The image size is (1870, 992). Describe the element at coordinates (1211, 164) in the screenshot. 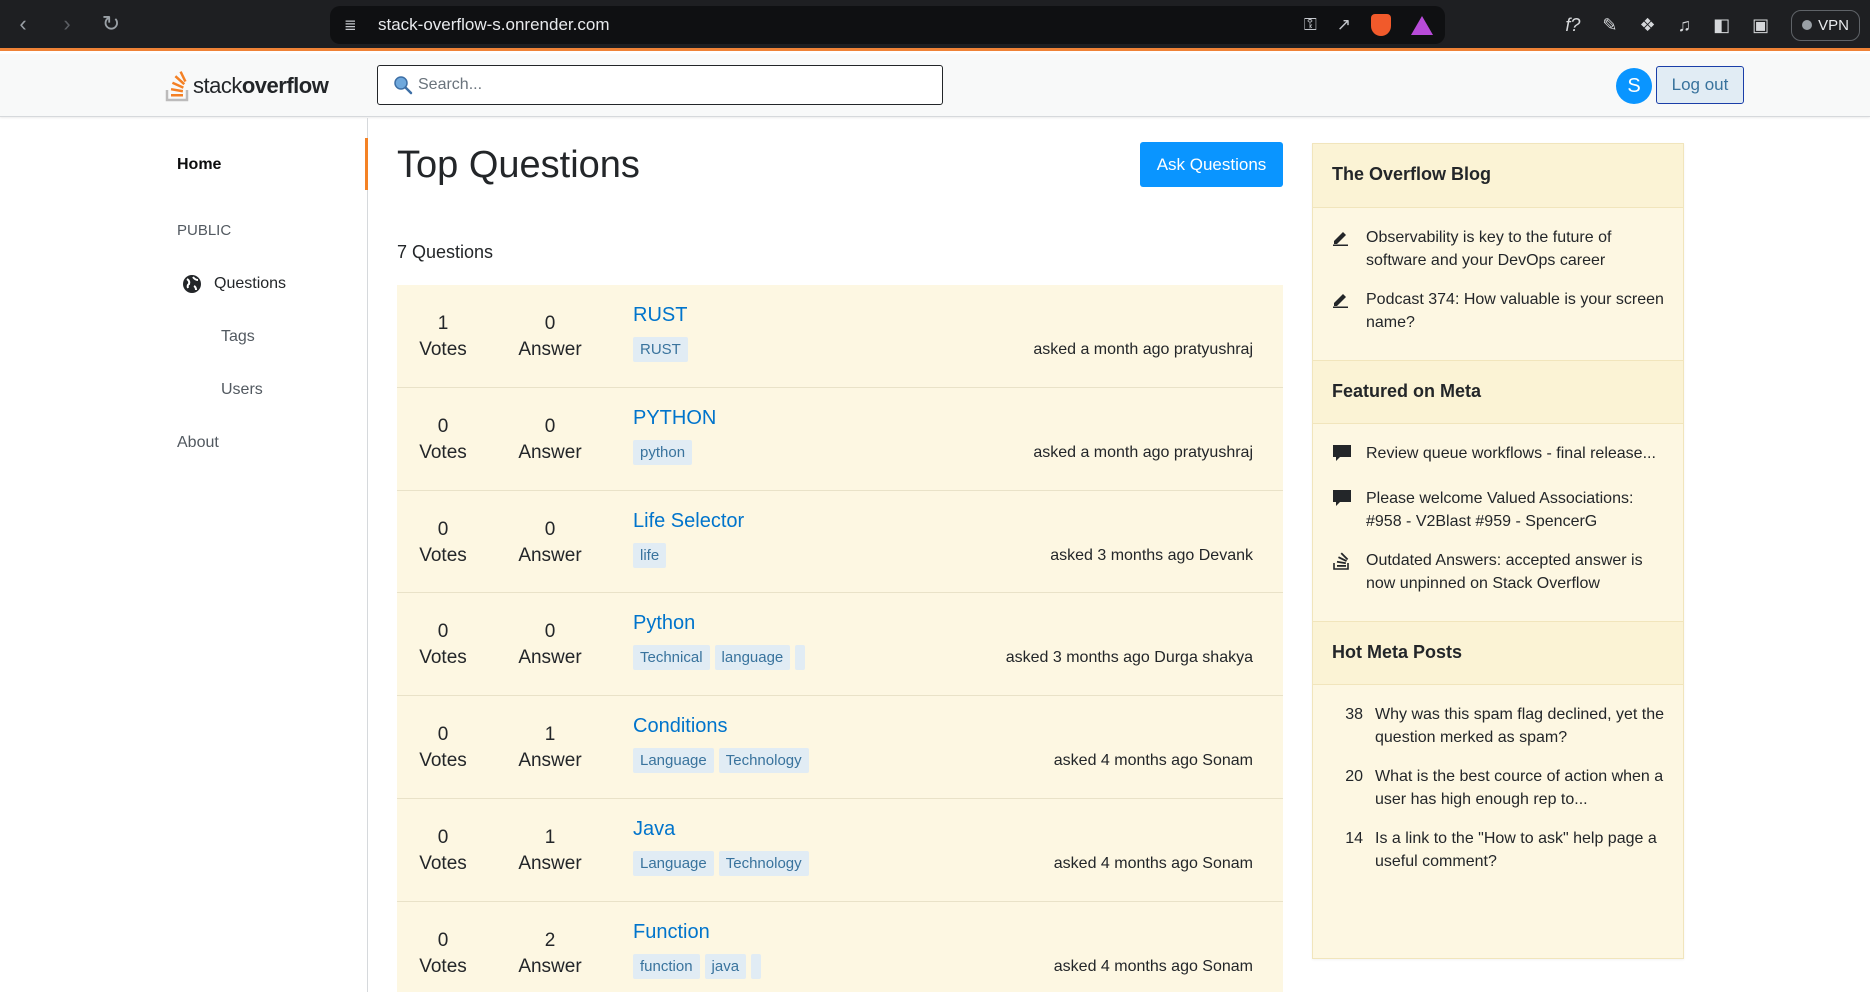

I see `ask-question-button: Ask Questions` at that location.